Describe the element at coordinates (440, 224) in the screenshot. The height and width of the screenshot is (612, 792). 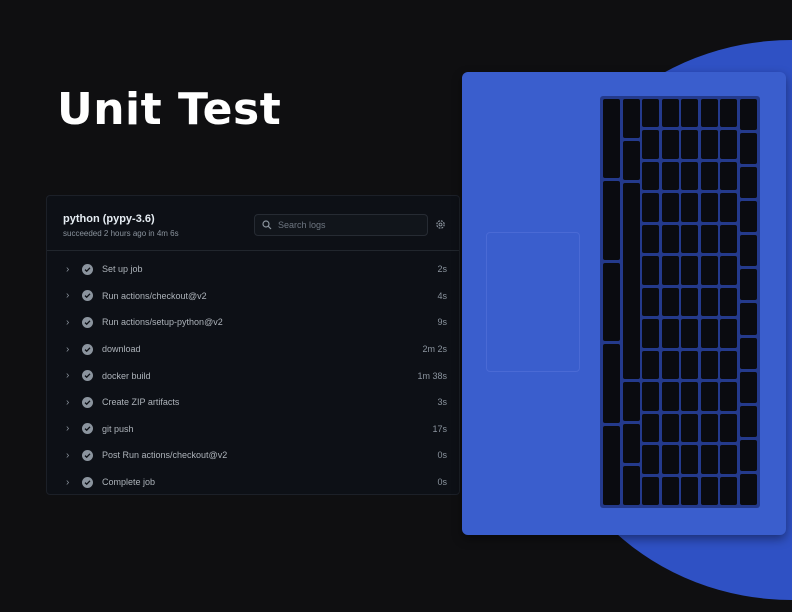
I see `gear-icon` at that location.